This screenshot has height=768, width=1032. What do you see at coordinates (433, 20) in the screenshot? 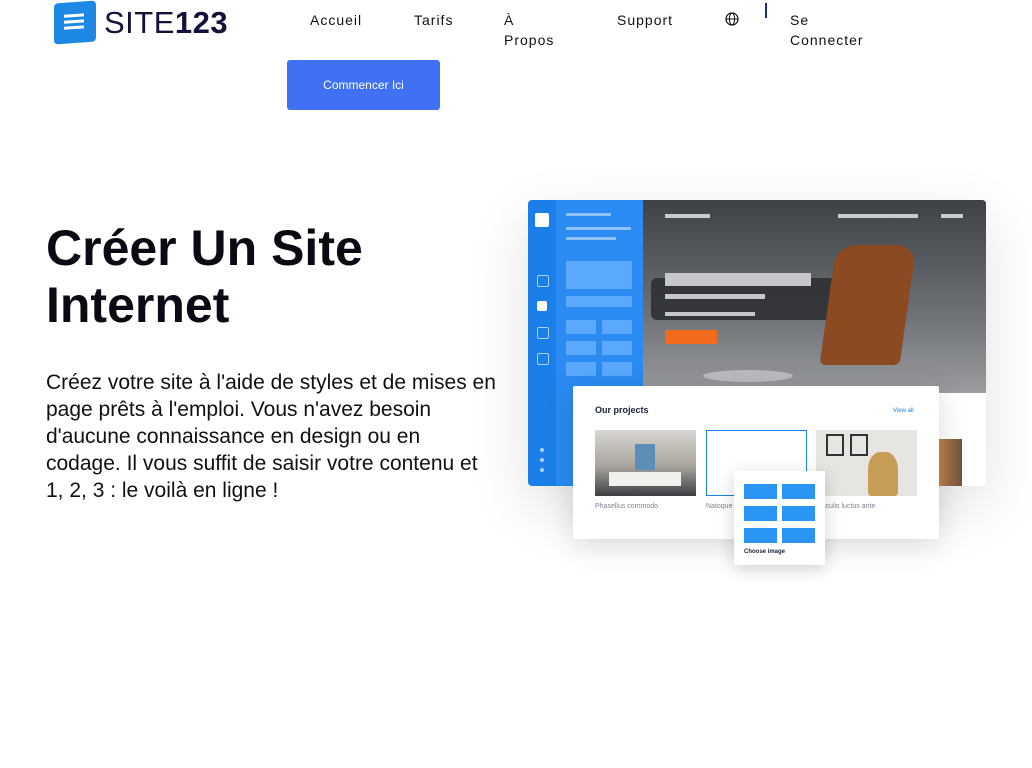
I see `nav-pricing-link: Tarifs` at bounding box center [433, 20].